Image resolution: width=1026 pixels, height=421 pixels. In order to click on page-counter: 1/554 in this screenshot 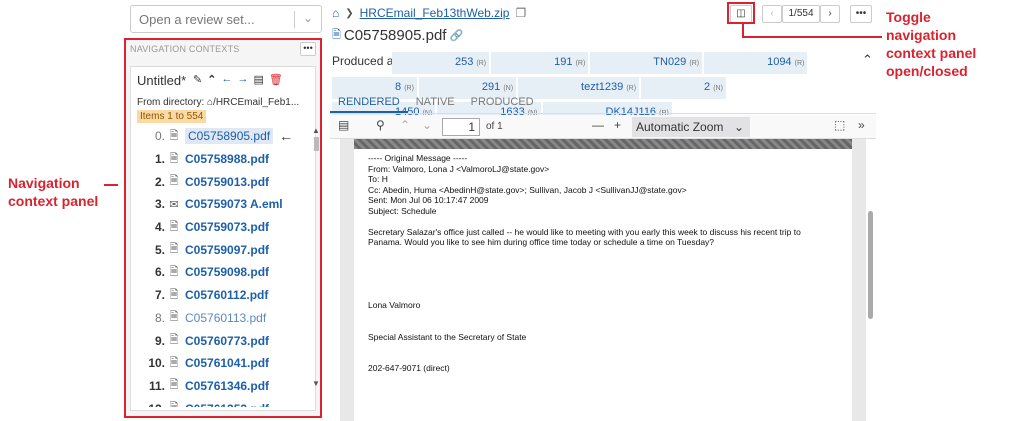, I will do `click(801, 14)`.